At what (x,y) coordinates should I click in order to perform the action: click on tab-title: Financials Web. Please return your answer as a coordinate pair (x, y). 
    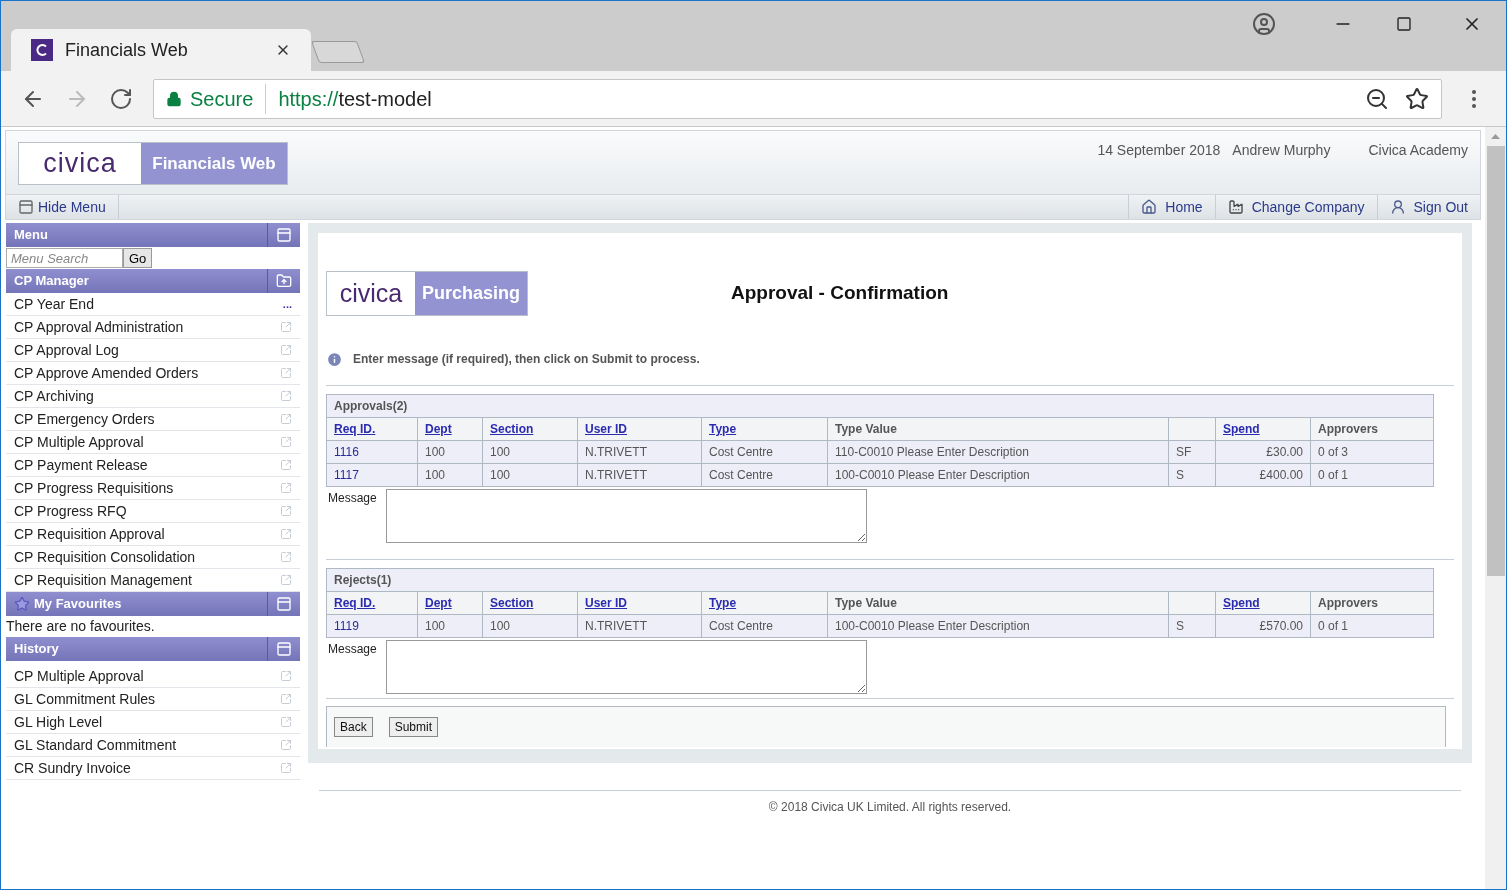
    Looking at the image, I should click on (127, 50).